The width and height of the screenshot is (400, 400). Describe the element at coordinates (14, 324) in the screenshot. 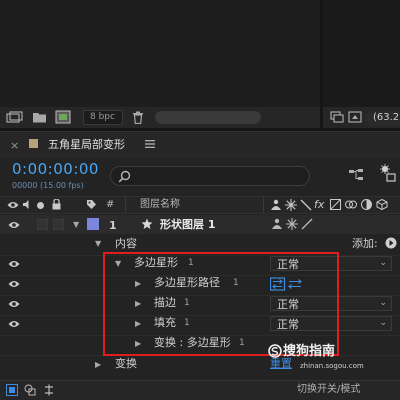

I see `fill-visibility-eye-icon` at that location.